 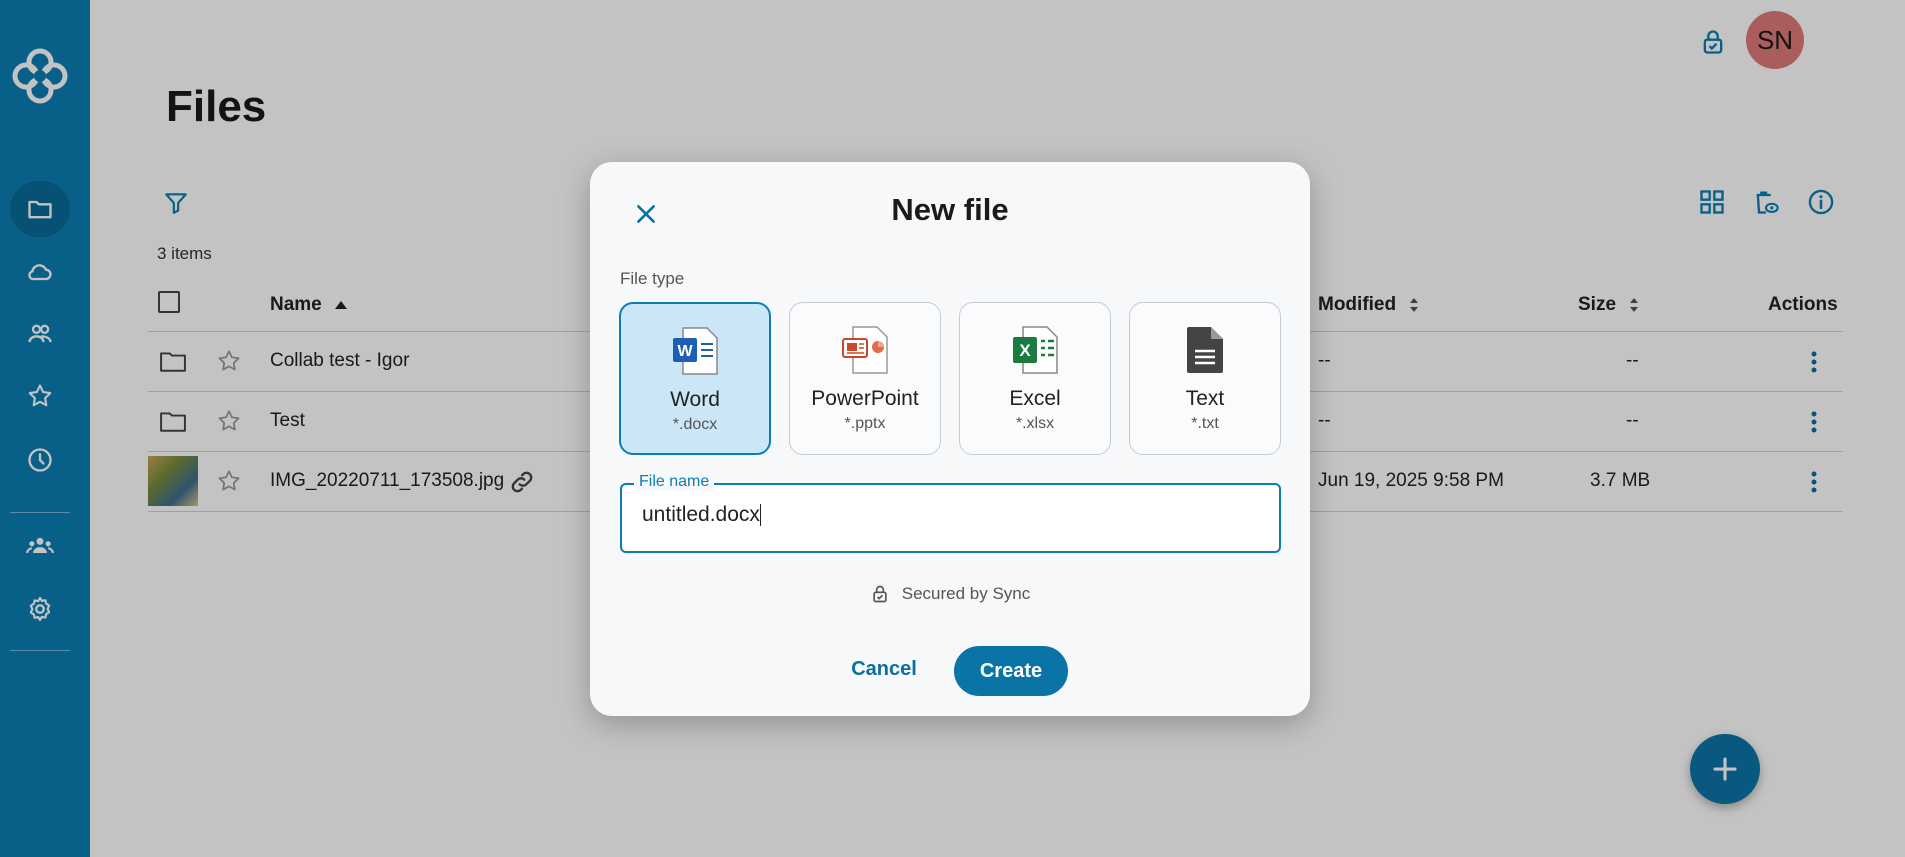 What do you see at coordinates (950, 209) in the screenshot?
I see `dialog-title: New file` at bounding box center [950, 209].